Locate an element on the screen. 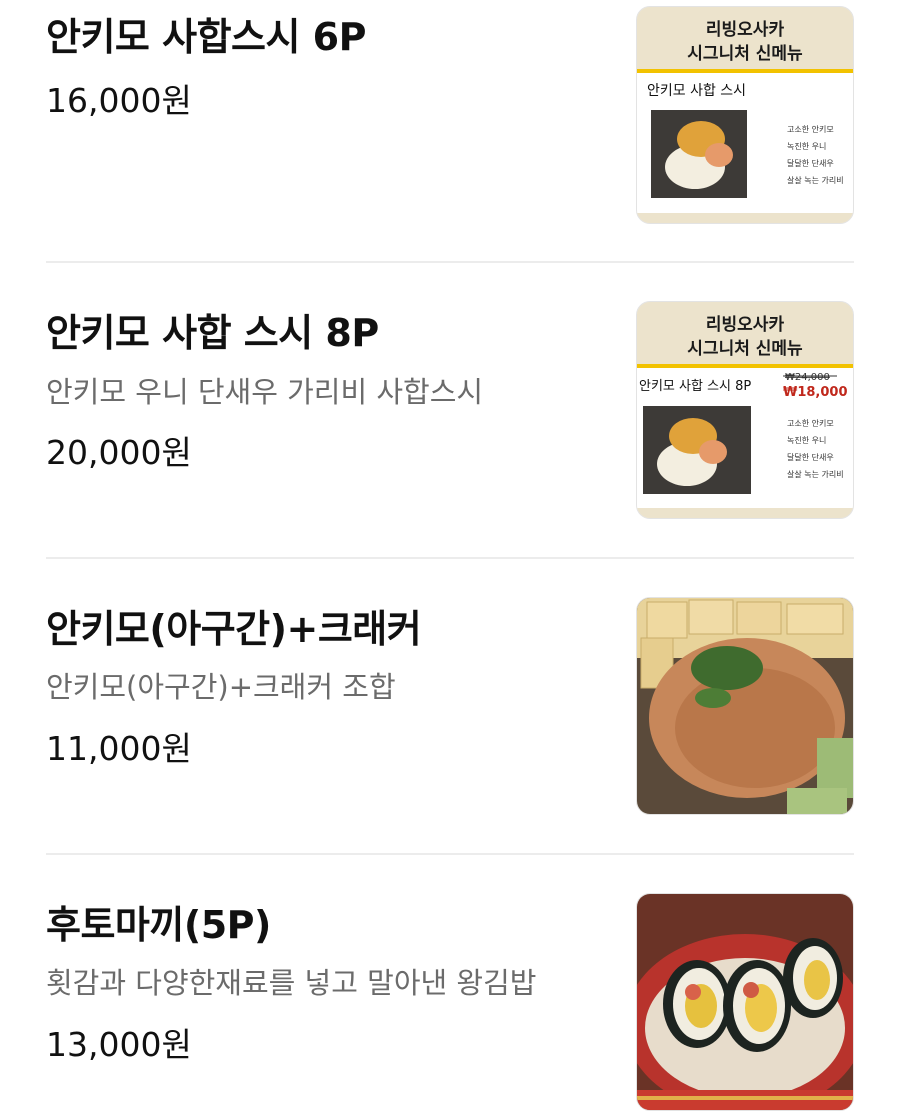  menu-item-price: 11,000원 is located at coordinates (119, 748).